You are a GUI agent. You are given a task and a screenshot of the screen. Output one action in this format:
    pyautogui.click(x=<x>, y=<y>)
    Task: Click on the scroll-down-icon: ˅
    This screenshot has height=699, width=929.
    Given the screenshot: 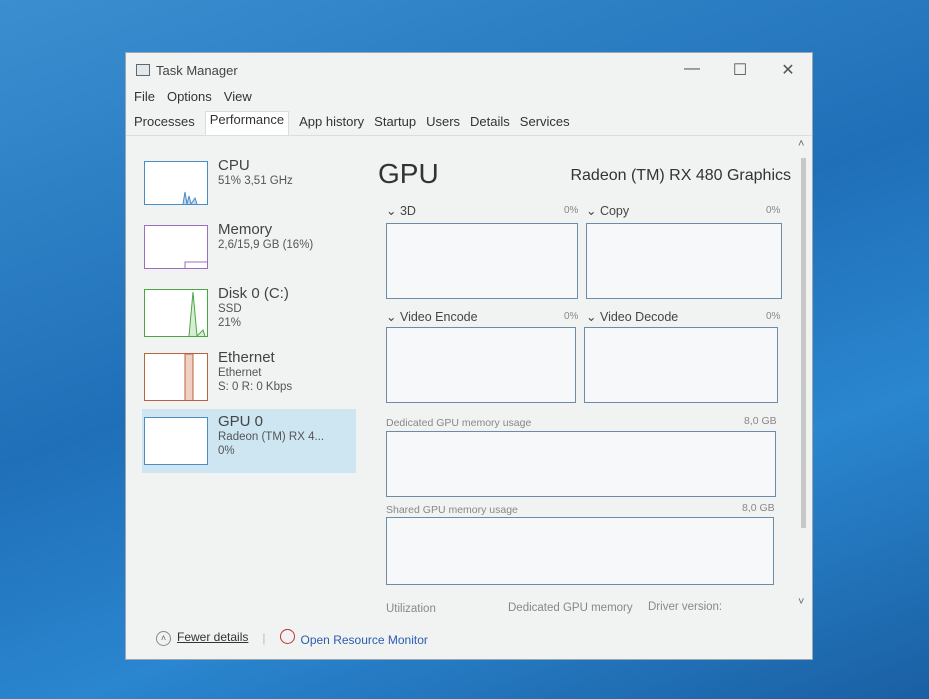 What is the action you would take?
    pyautogui.click(x=801, y=602)
    